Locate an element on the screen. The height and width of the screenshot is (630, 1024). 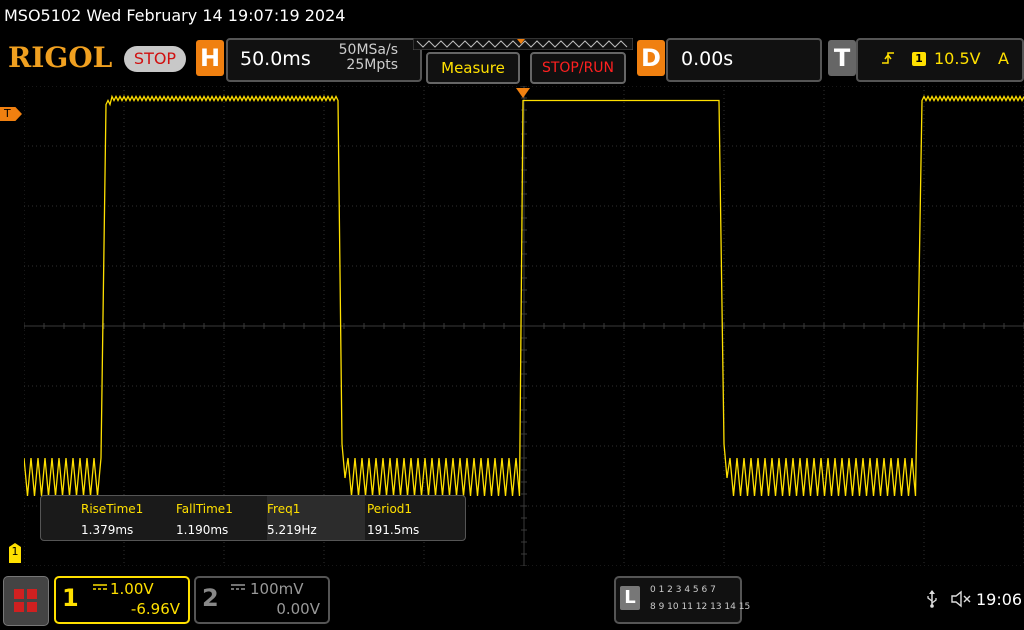
channel1-offset-marker: 1 is located at coordinates (15, 553).